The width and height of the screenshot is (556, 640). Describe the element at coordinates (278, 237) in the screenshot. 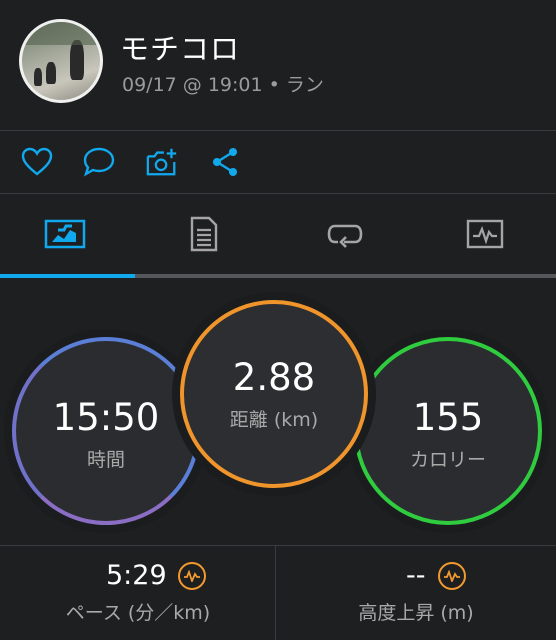

I see `tab-bar` at that location.